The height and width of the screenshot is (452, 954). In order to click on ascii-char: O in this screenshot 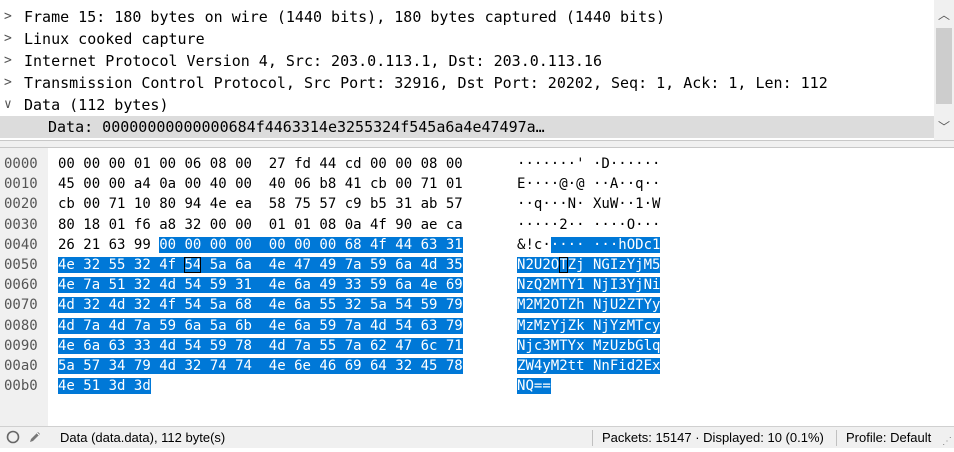, I will do `click(555, 265)`.